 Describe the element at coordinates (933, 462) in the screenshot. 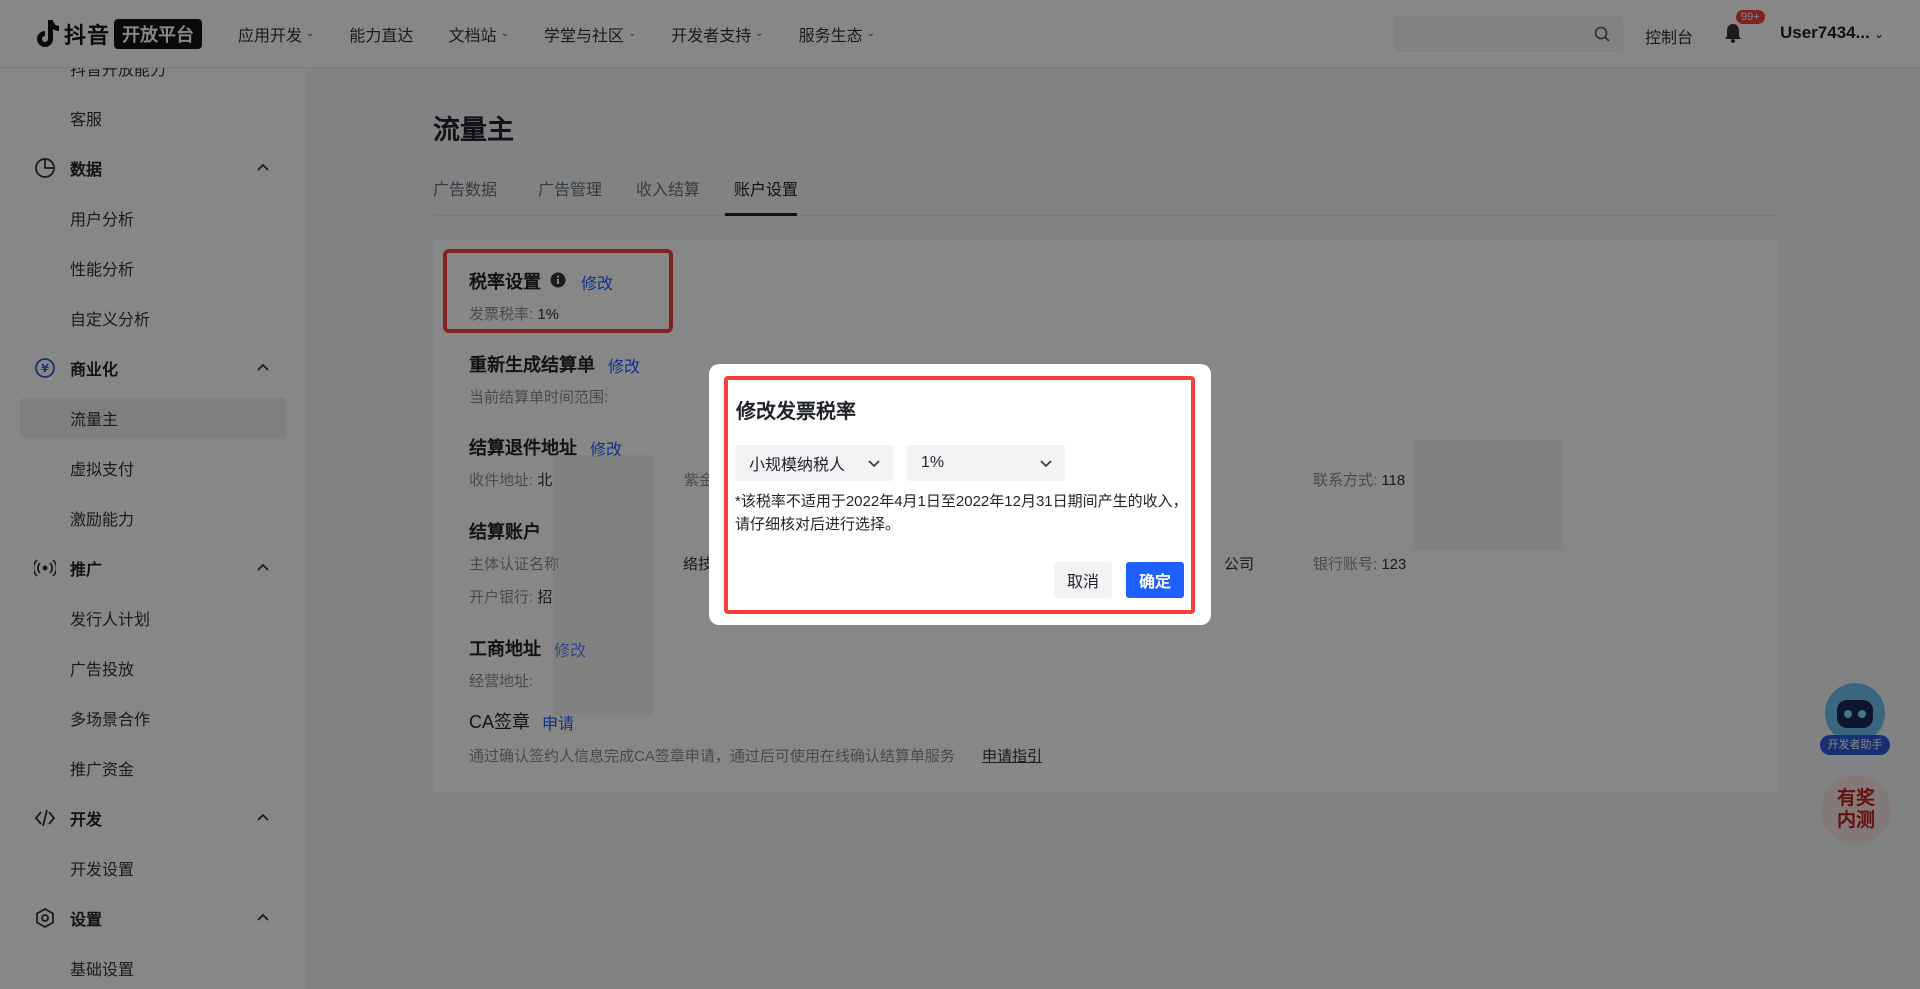

I see `tax-rate-value: 1%` at that location.